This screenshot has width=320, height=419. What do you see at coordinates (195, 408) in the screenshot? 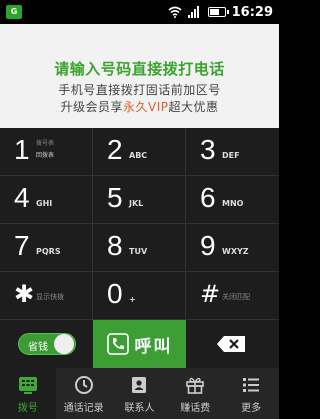
I see `tab-label: 赚话费` at bounding box center [195, 408].